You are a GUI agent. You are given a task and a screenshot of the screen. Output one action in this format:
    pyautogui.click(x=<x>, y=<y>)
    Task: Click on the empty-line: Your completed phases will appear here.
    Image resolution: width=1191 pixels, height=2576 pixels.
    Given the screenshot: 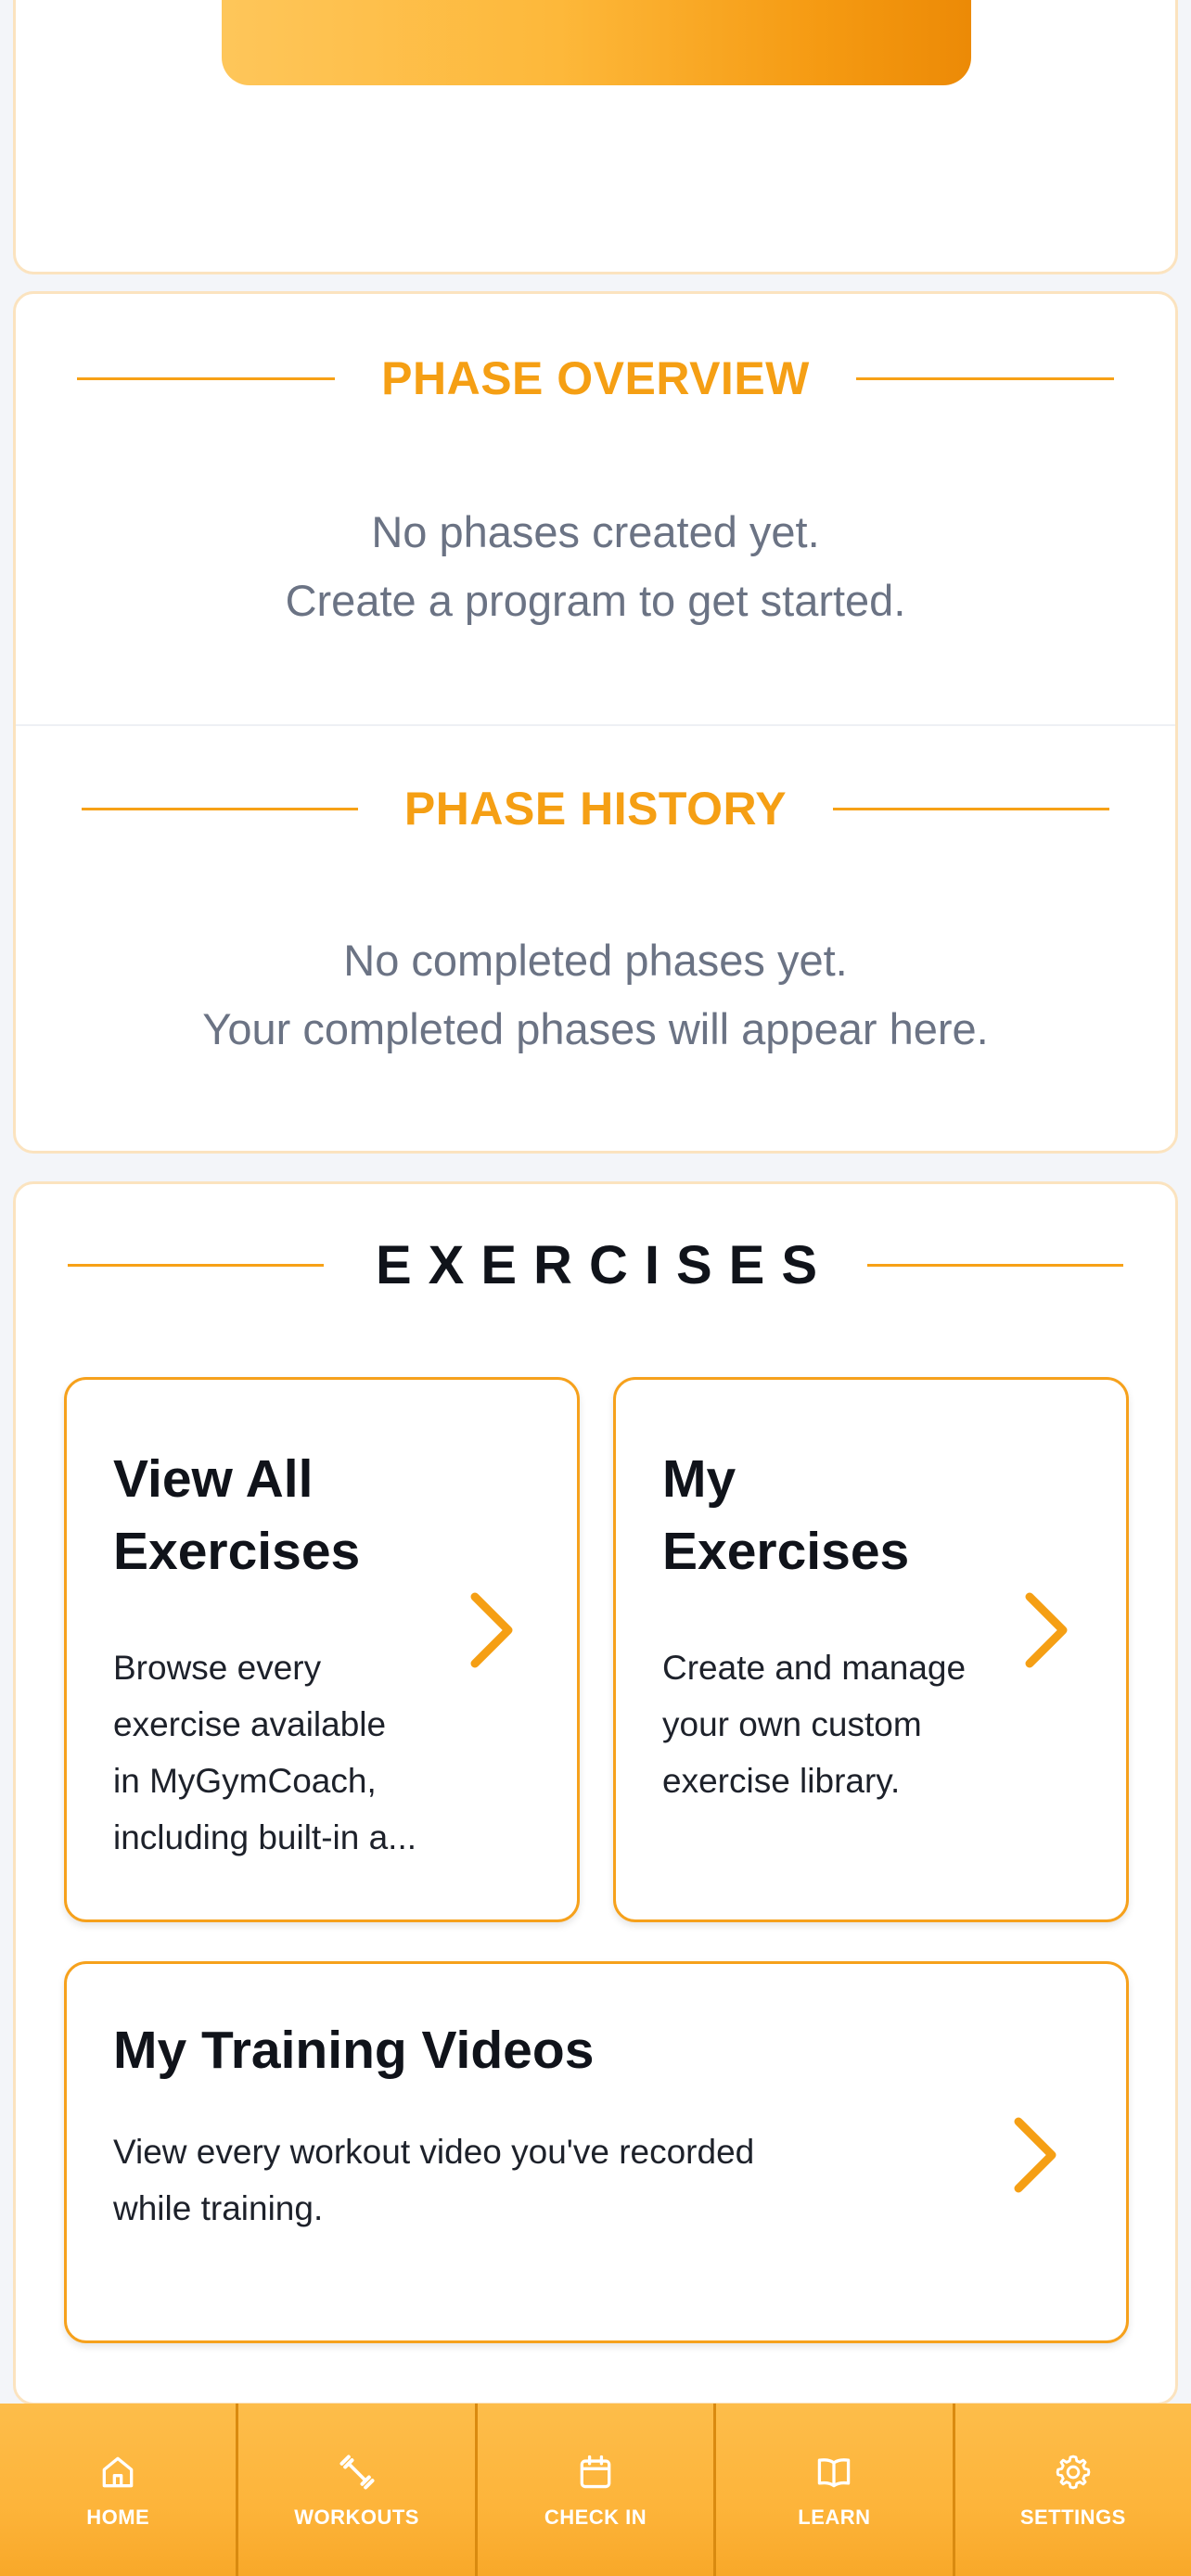 What is the action you would take?
    pyautogui.click(x=595, y=1029)
    